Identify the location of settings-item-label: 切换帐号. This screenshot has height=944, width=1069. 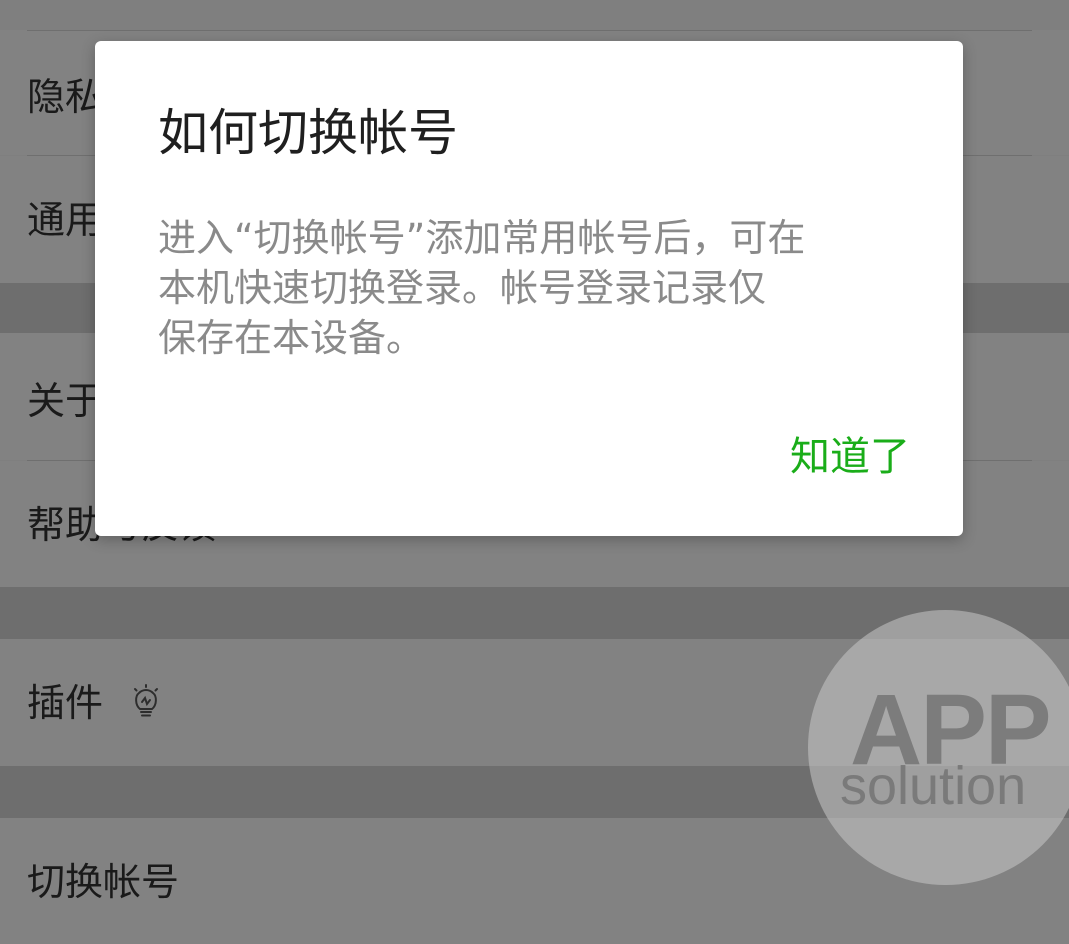
(103, 882).